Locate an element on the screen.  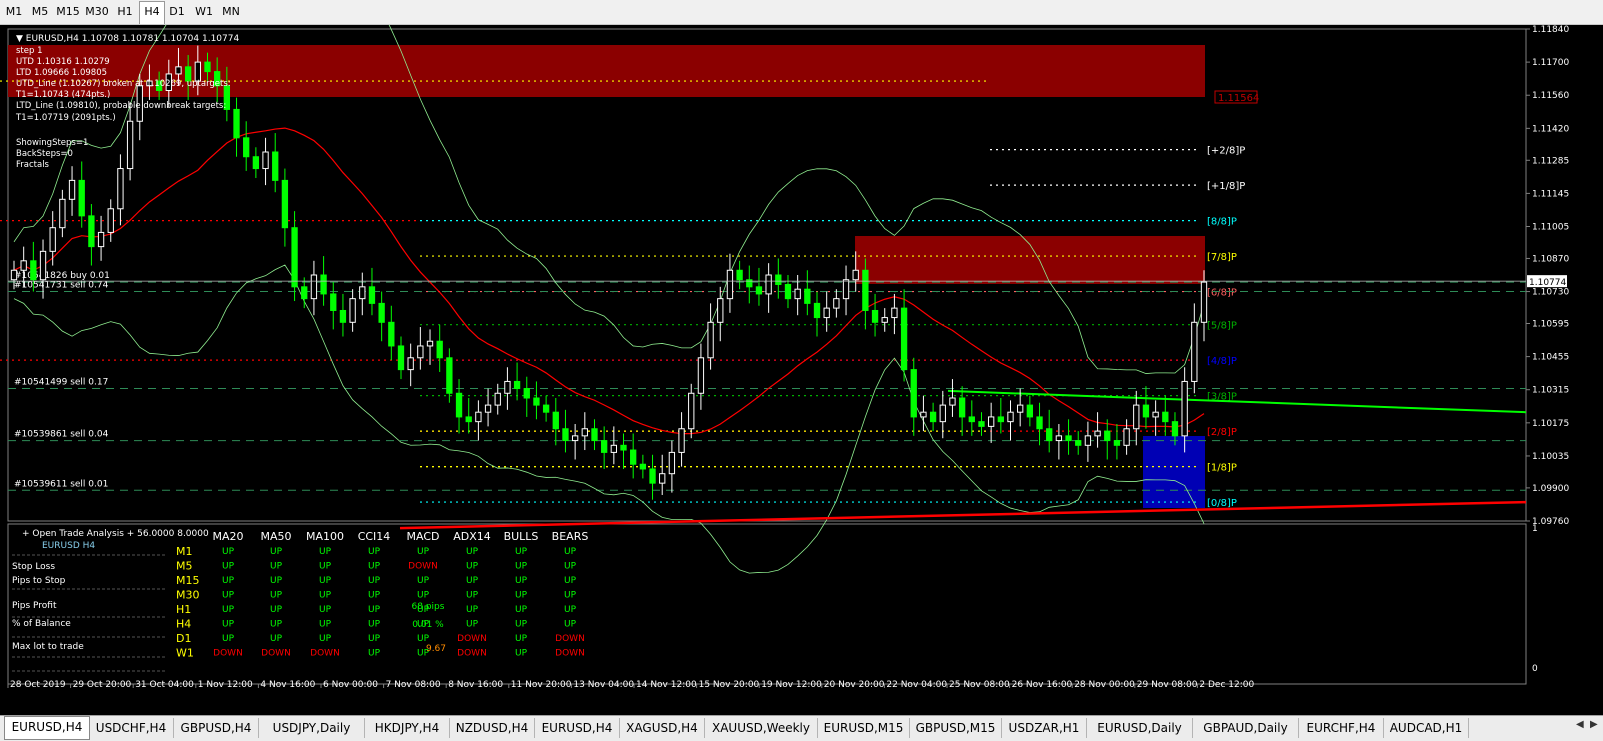
symbol-tab: AUDCAD,H1 is located at coordinates (1426, 728).